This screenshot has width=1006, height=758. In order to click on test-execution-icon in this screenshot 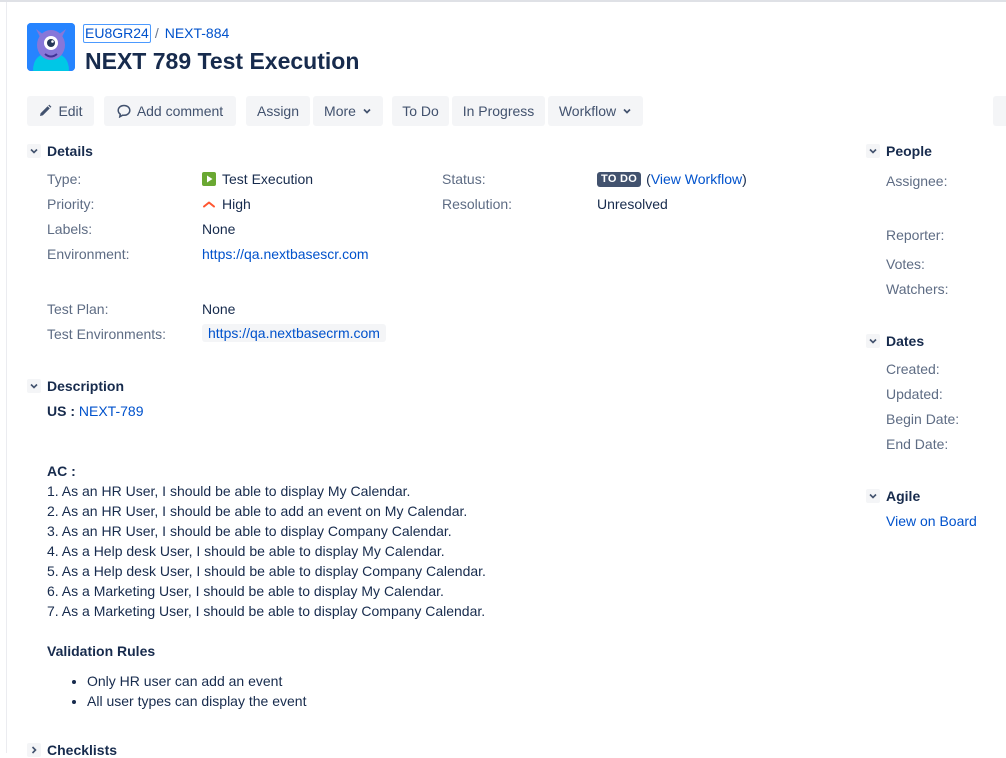, I will do `click(209, 179)`.